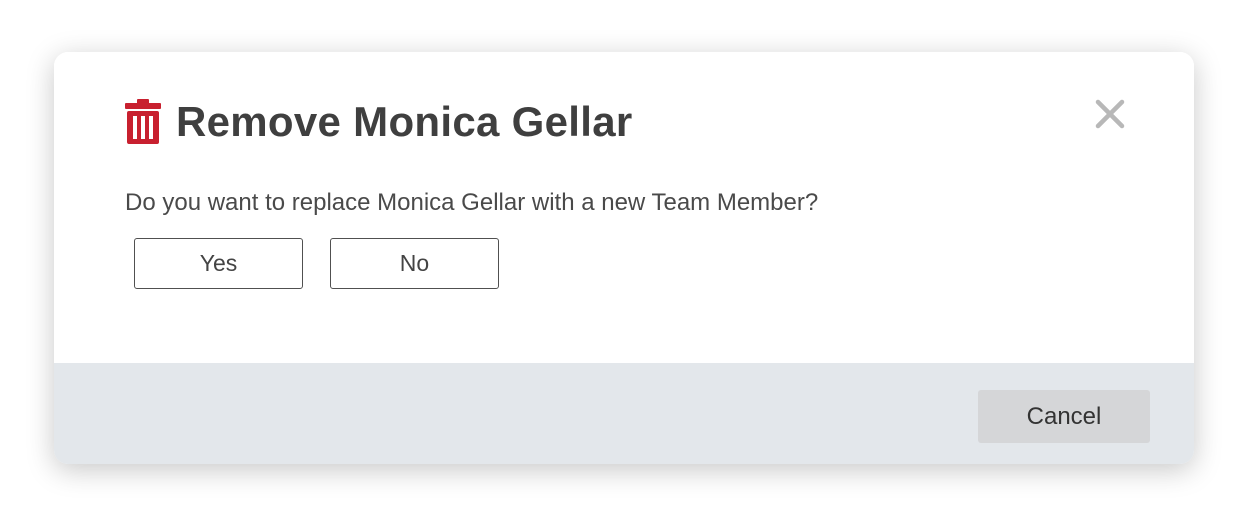 The width and height of the screenshot is (1240, 514). I want to click on cancel-button: Cancel, so click(1064, 416).